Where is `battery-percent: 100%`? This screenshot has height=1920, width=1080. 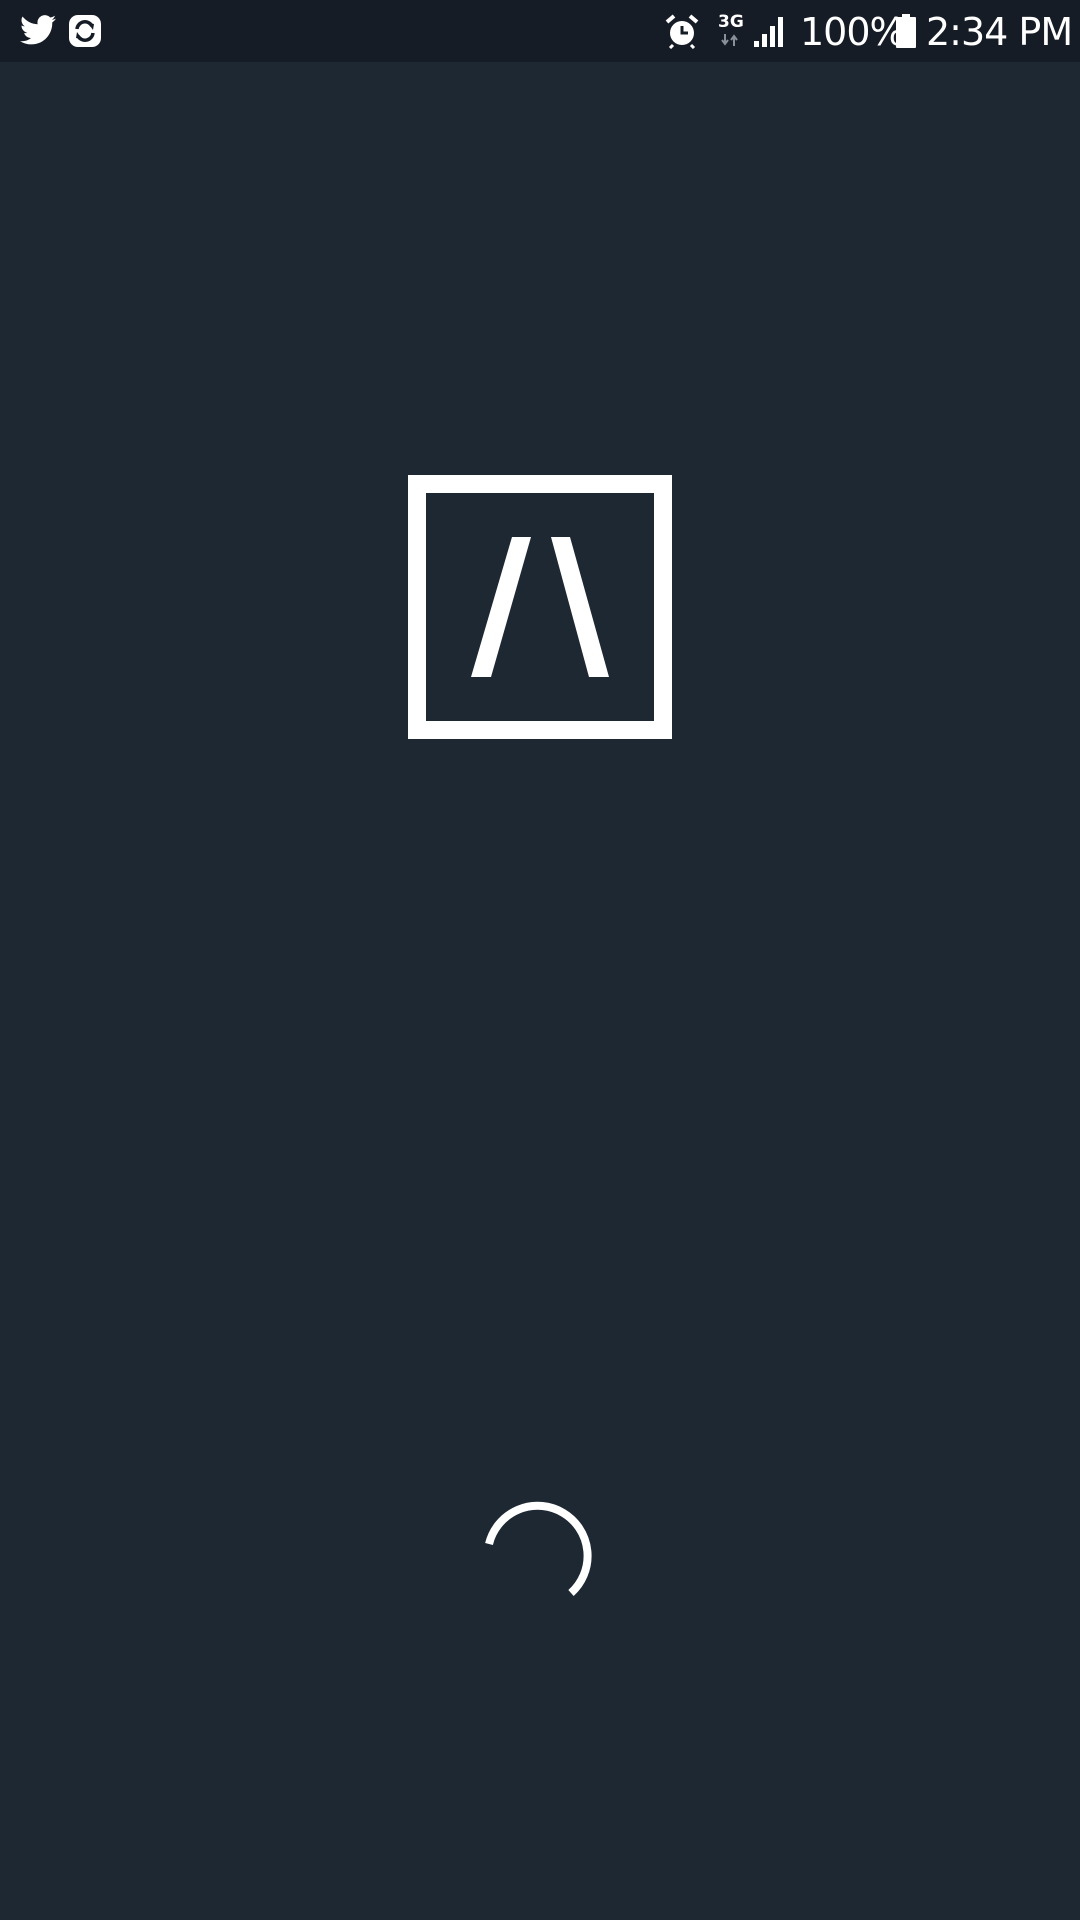 battery-percent: 100% is located at coordinates (853, 32).